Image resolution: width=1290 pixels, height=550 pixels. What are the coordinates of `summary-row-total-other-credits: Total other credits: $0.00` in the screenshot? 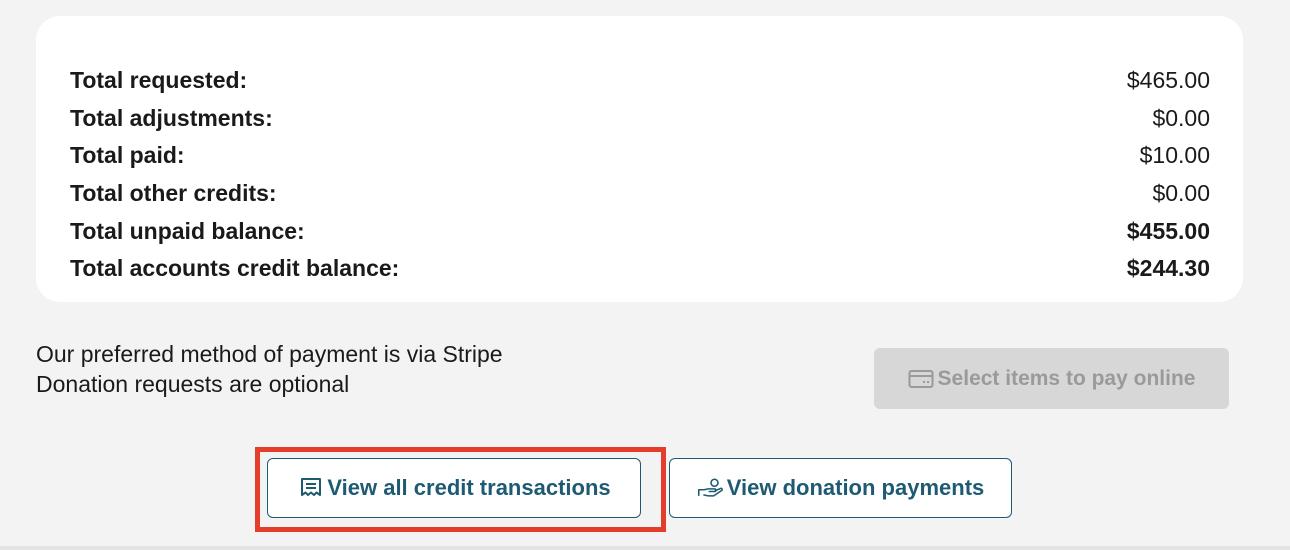 It's located at (640, 193).